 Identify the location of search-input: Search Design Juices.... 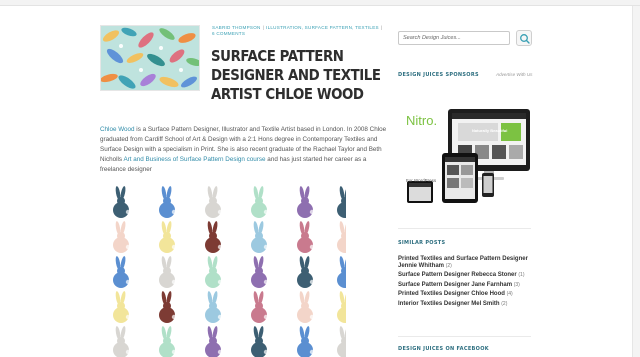
(454, 38).